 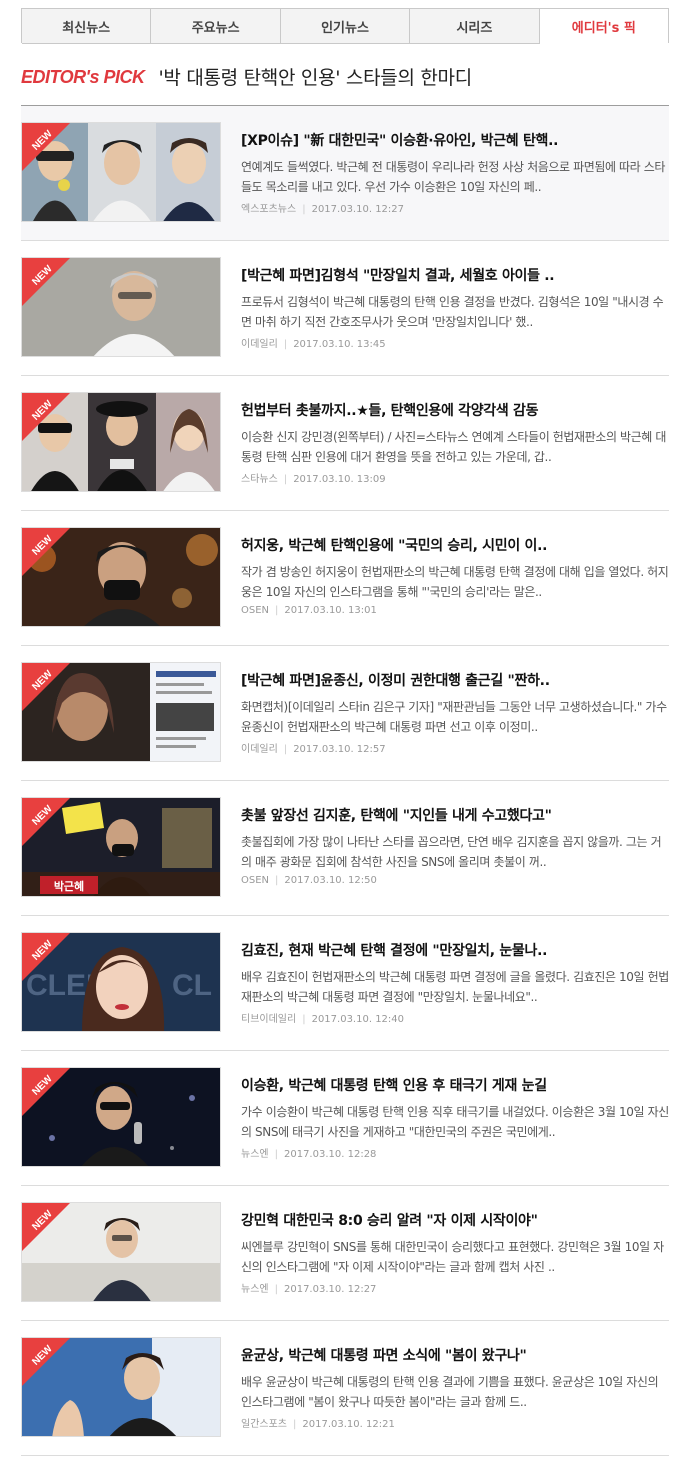 I want to click on tab-main-news: 주요뉴스, so click(x=216, y=26).